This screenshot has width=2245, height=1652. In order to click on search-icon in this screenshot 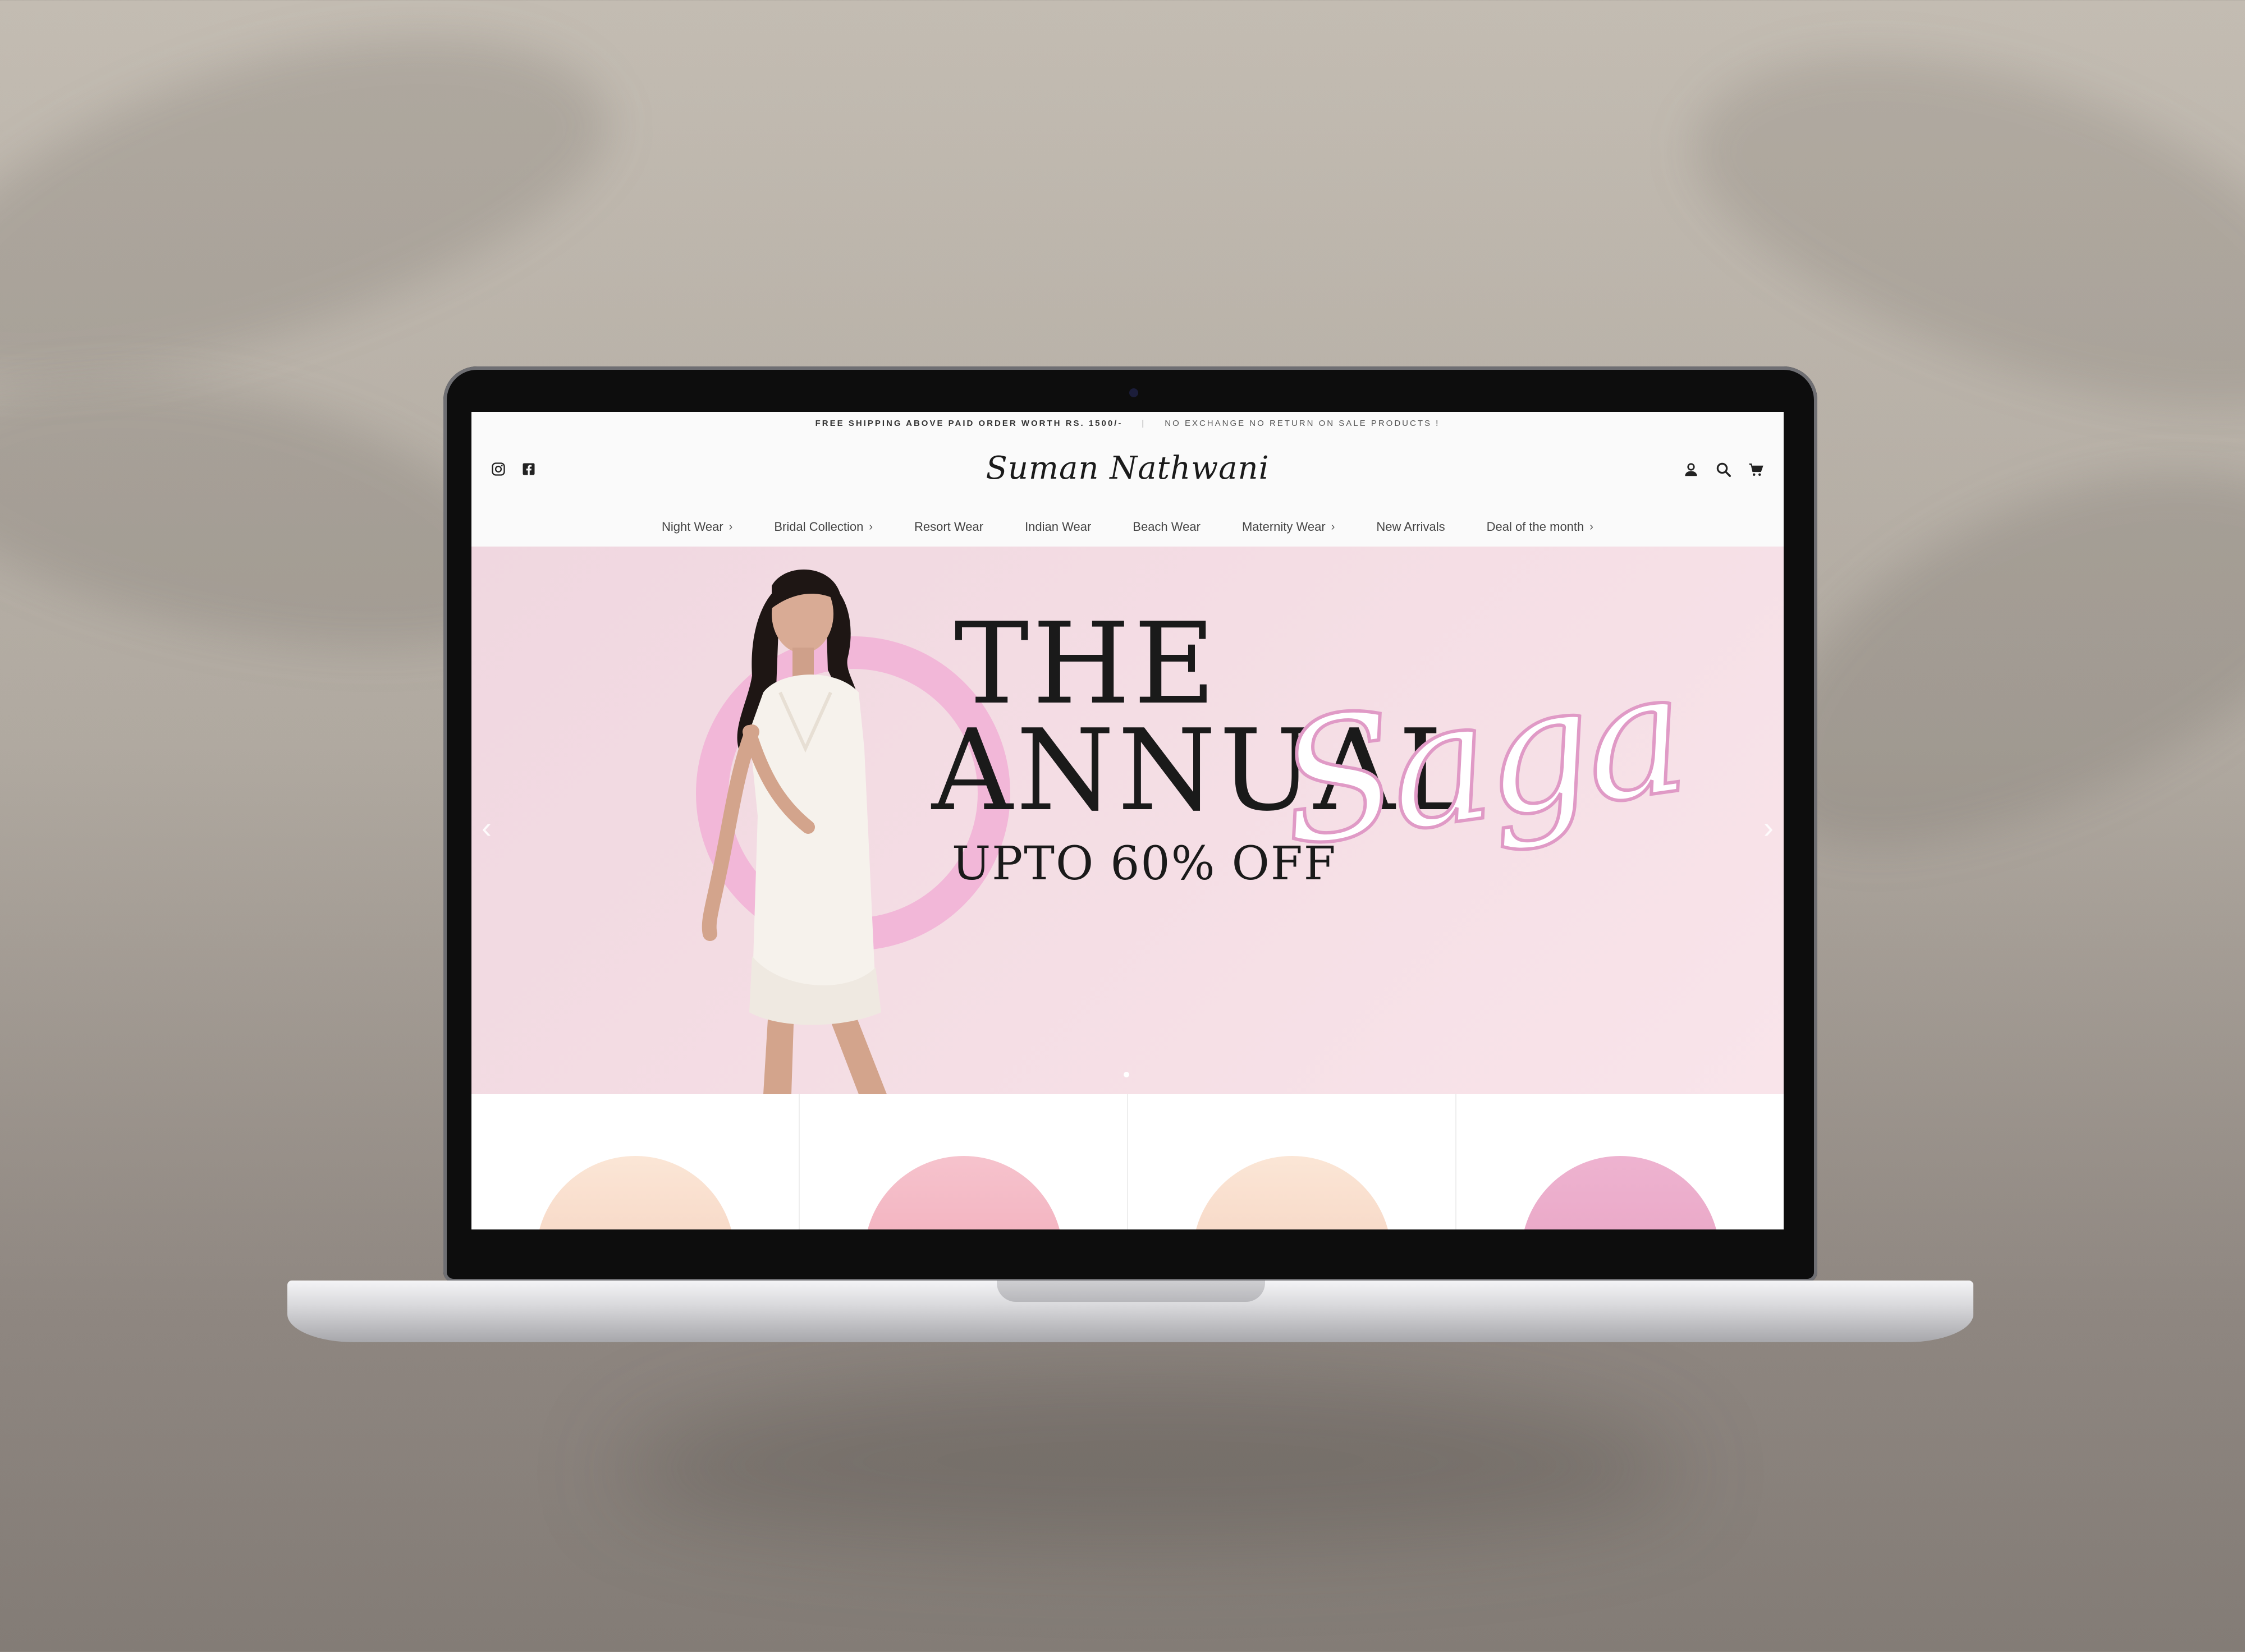, I will do `click(1724, 469)`.